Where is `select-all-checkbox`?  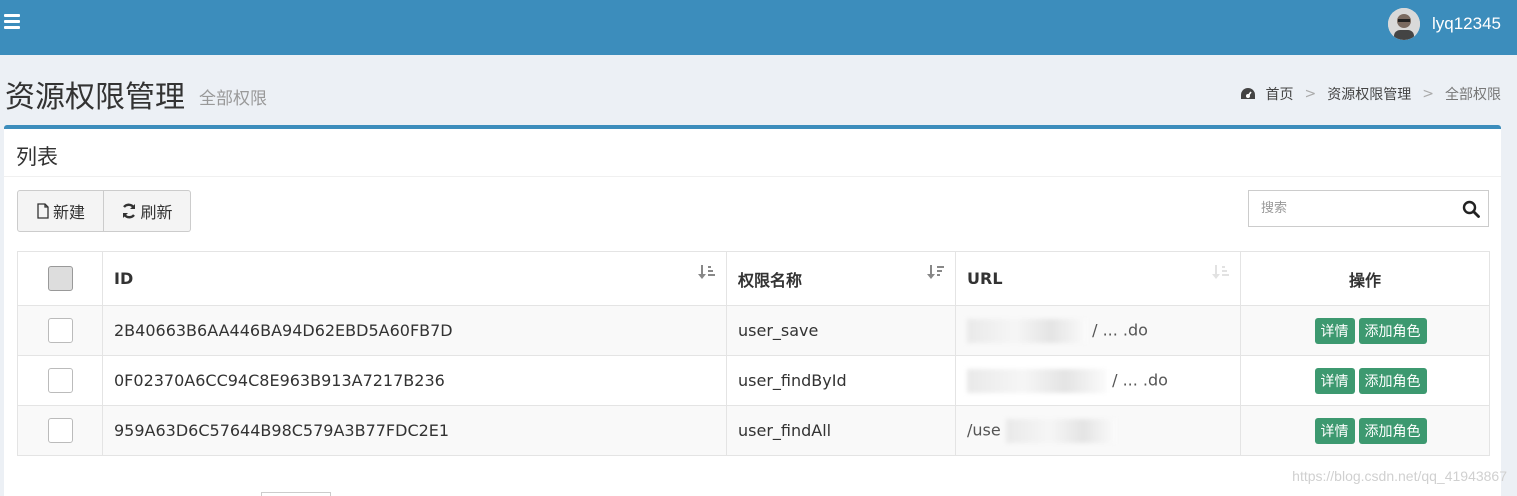
select-all-checkbox is located at coordinates (60, 278).